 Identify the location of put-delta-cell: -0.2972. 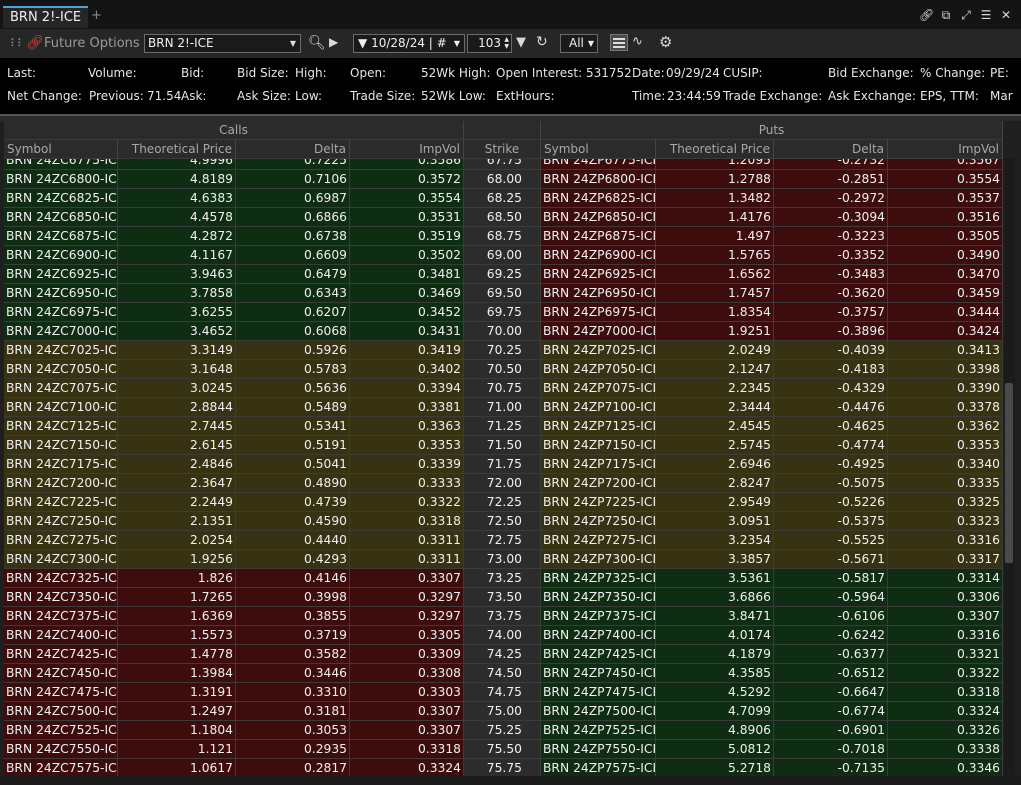
(831, 198).